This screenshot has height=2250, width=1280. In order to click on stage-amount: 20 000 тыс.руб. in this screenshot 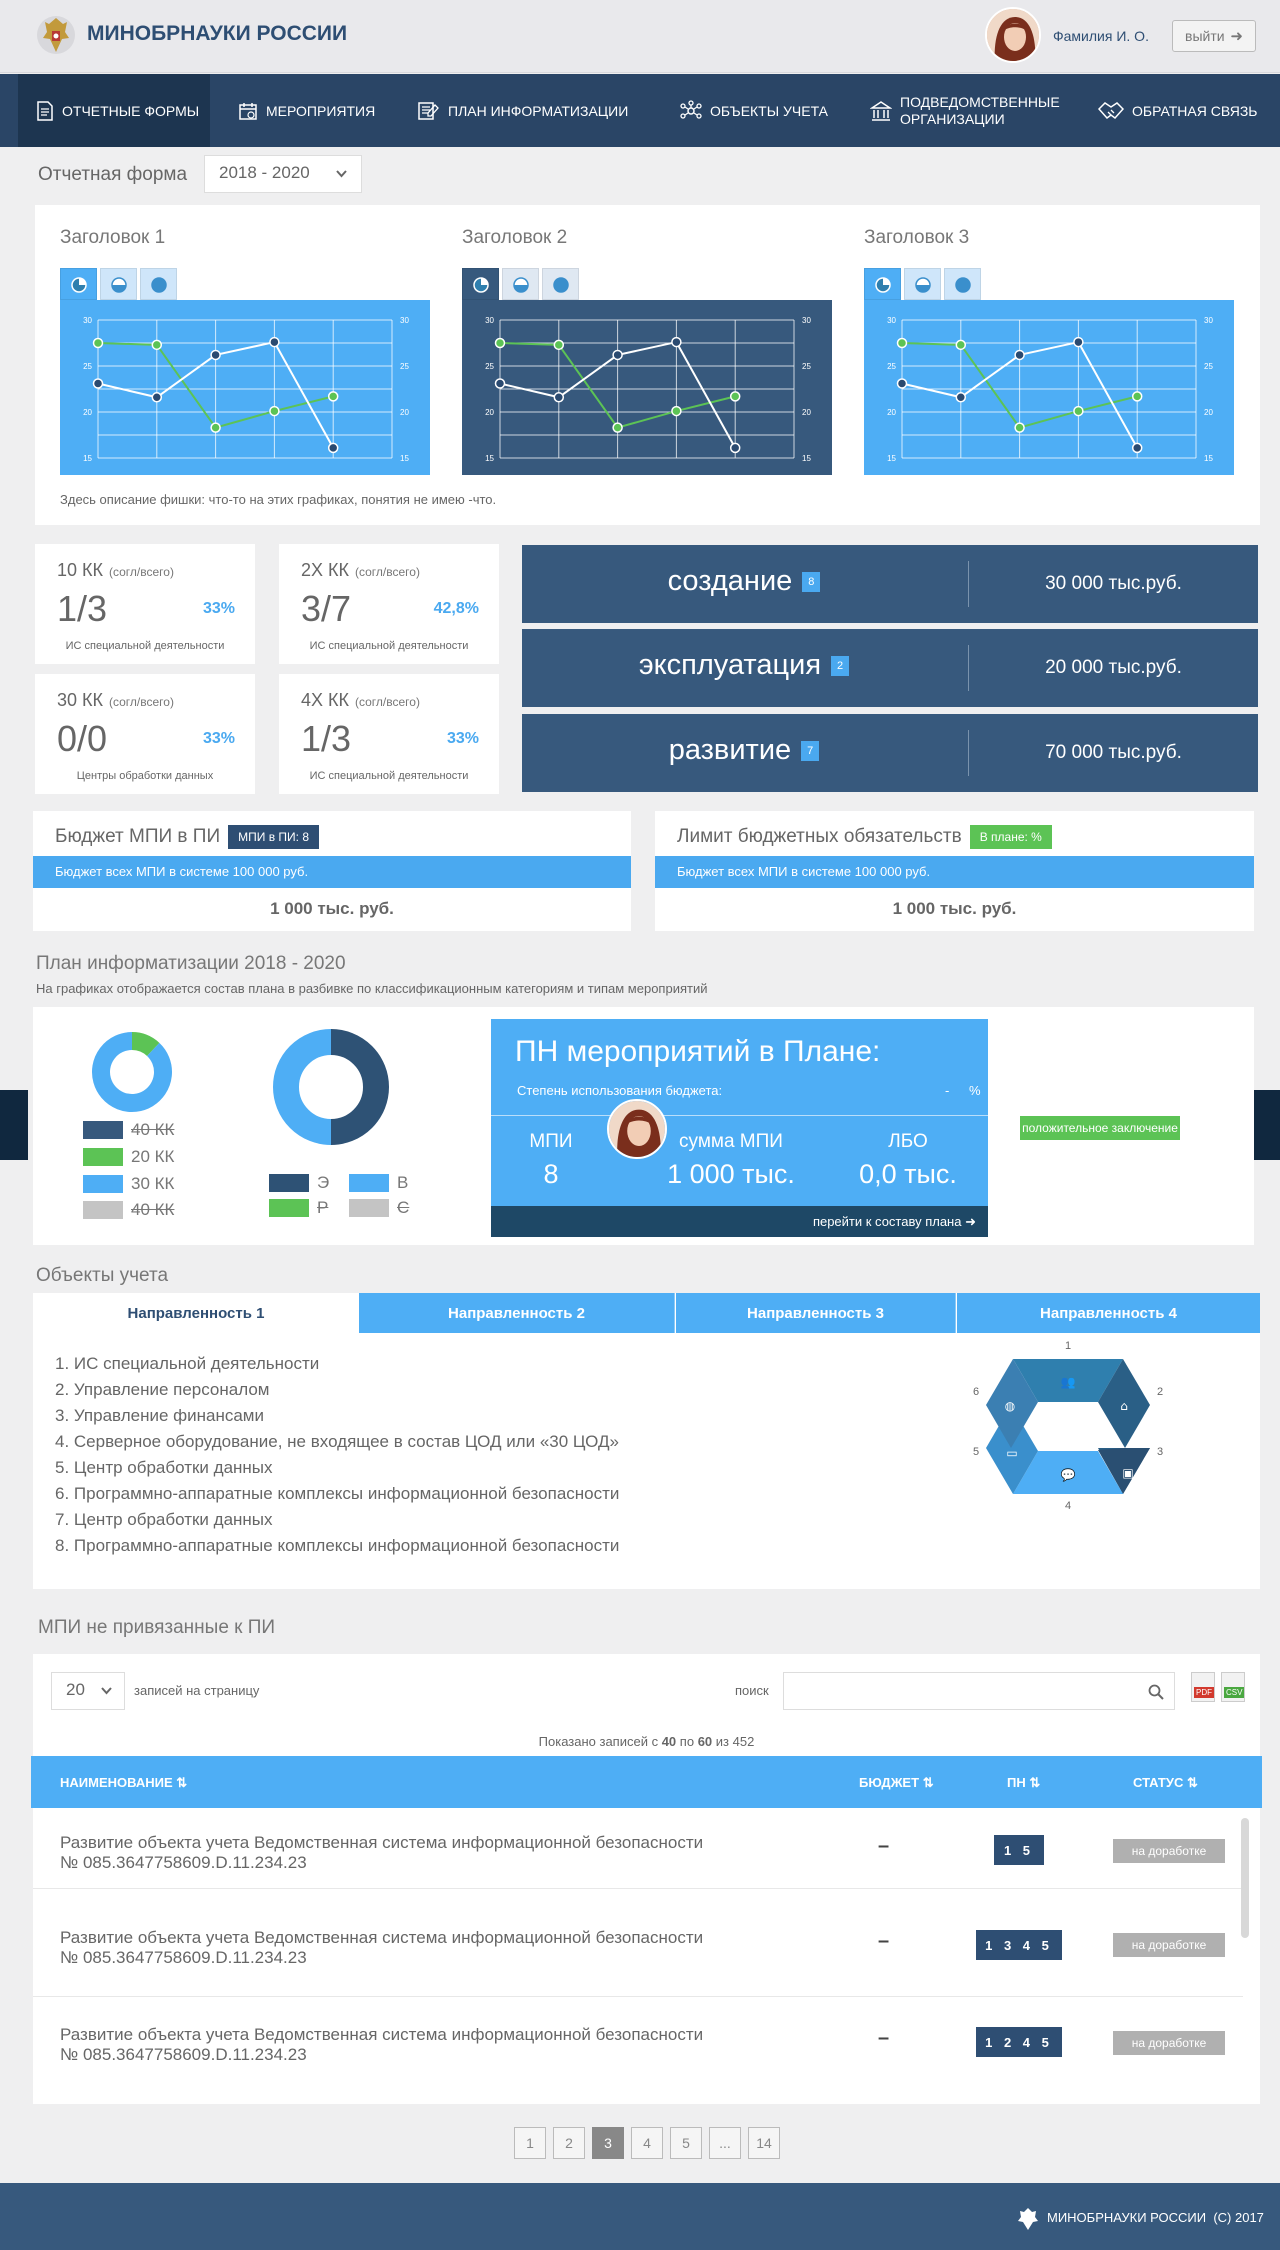, I will do `click(1113, 667)`.